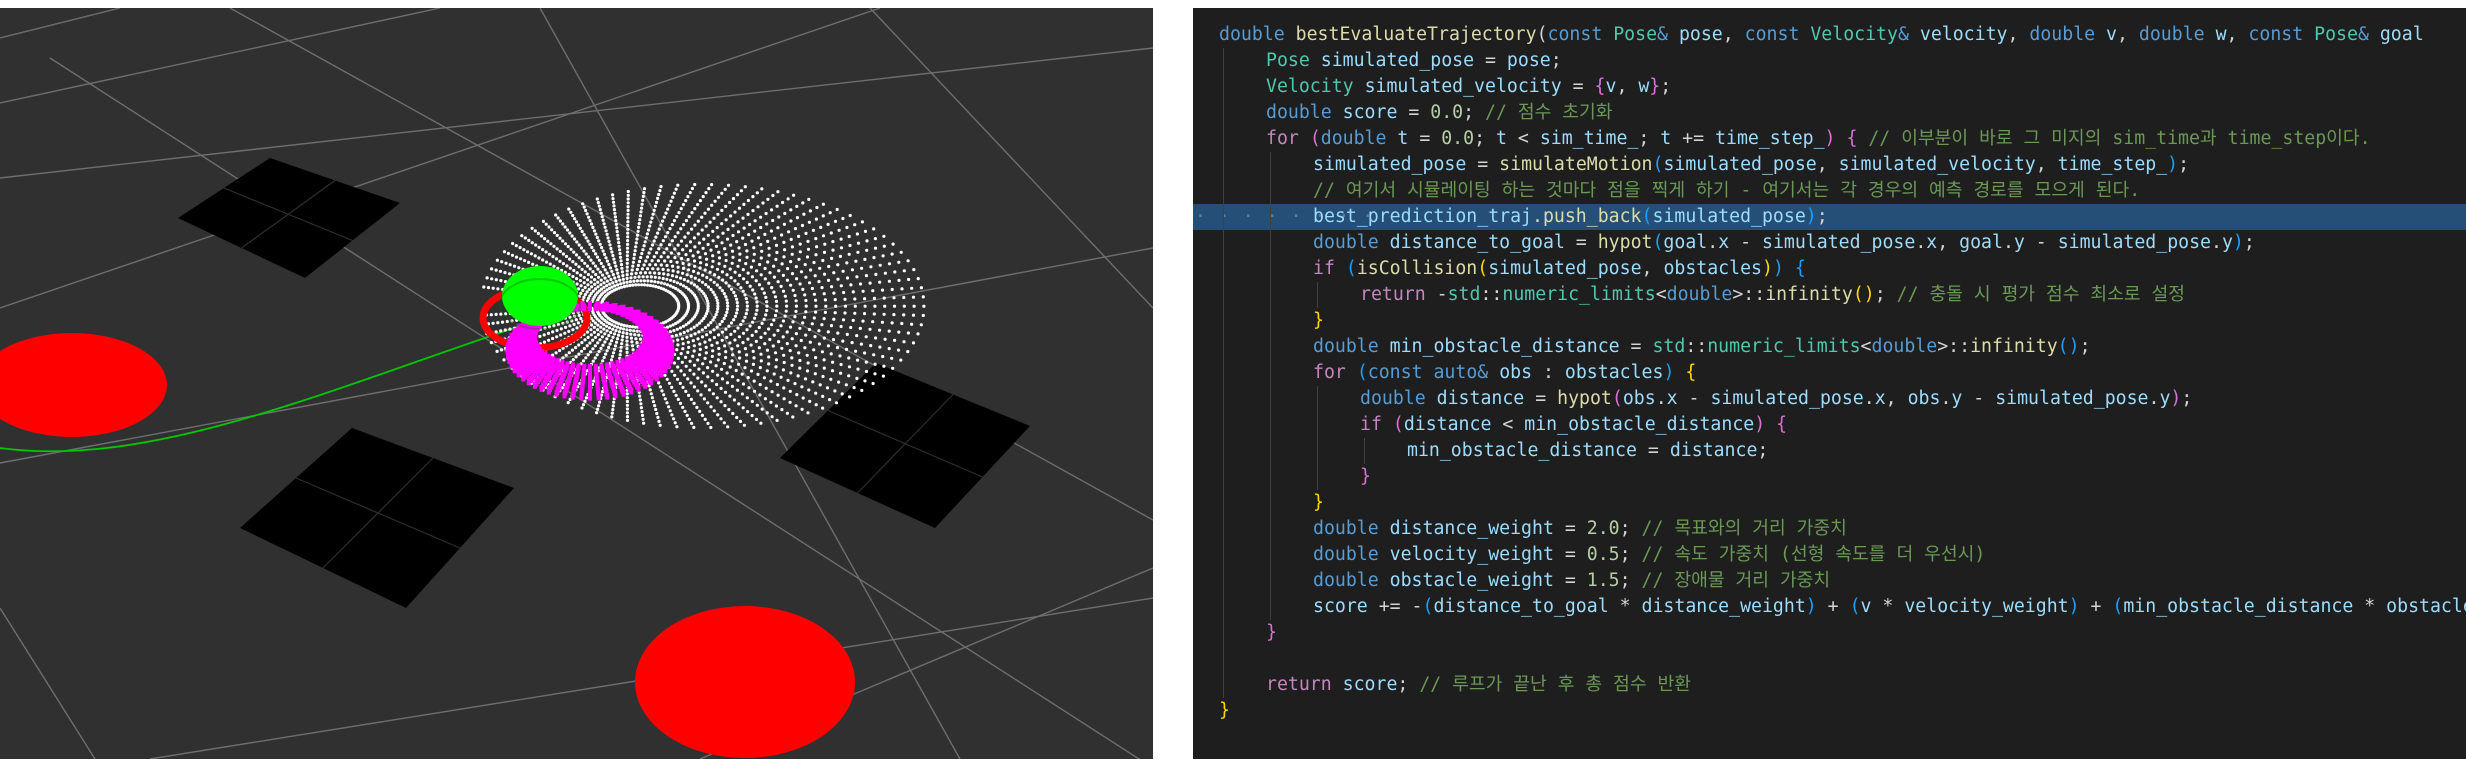 The height and width of the screenshot is (766, 2466). I want to click on code-line: return score; // 루프가 끝난 후 총 점수 반환, so click(1829, 685).